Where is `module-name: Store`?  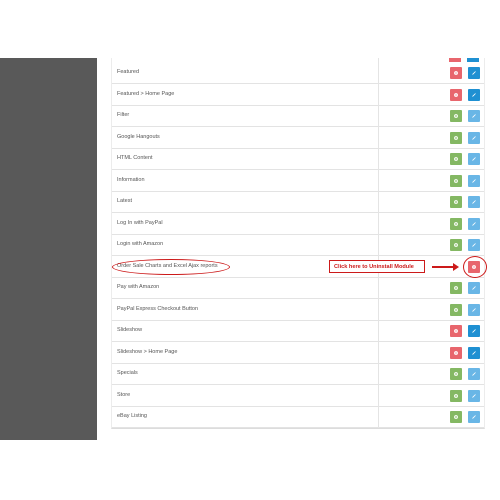 module-name: Store is located at coordinates (124, 394).